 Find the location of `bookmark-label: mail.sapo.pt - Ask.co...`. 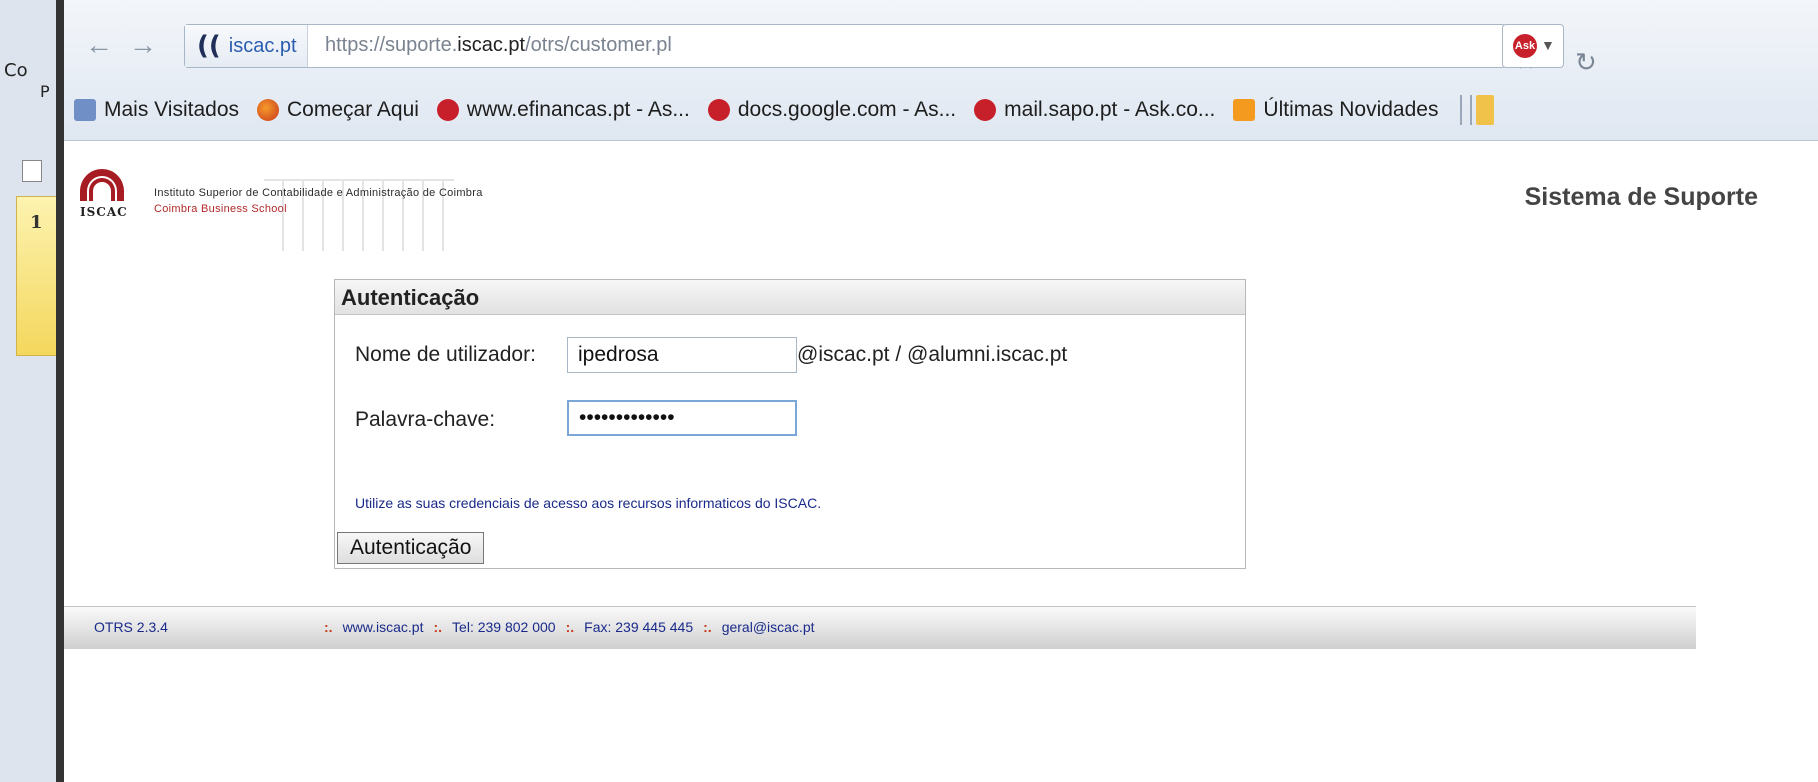

bookmark-label: mail.sapo.pt - Ask.co... is located at coordinates (1110, 109).